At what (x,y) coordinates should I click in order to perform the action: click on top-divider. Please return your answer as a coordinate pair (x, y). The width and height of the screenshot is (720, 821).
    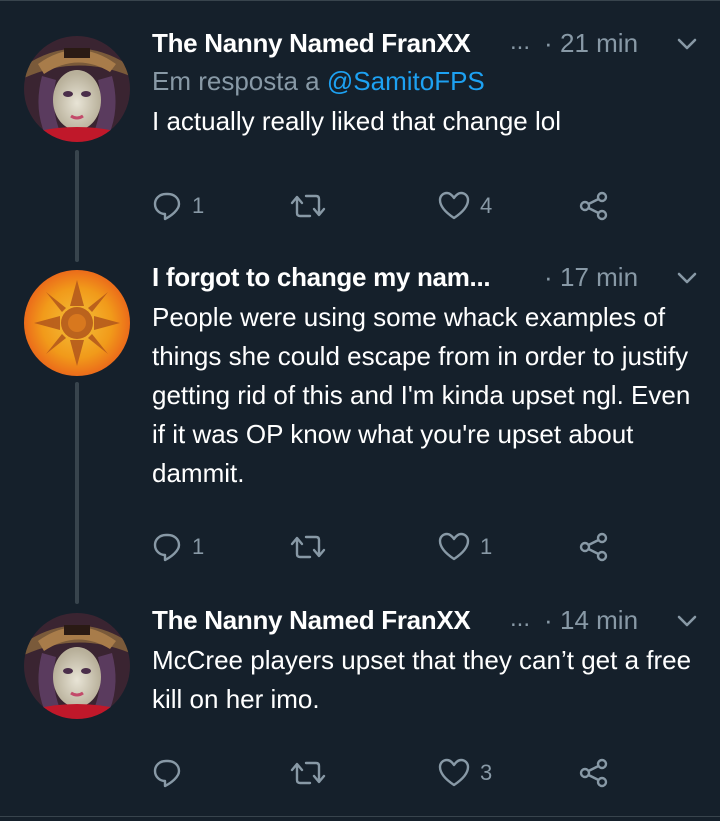
    Looking at the image, I should click on (360, 0).